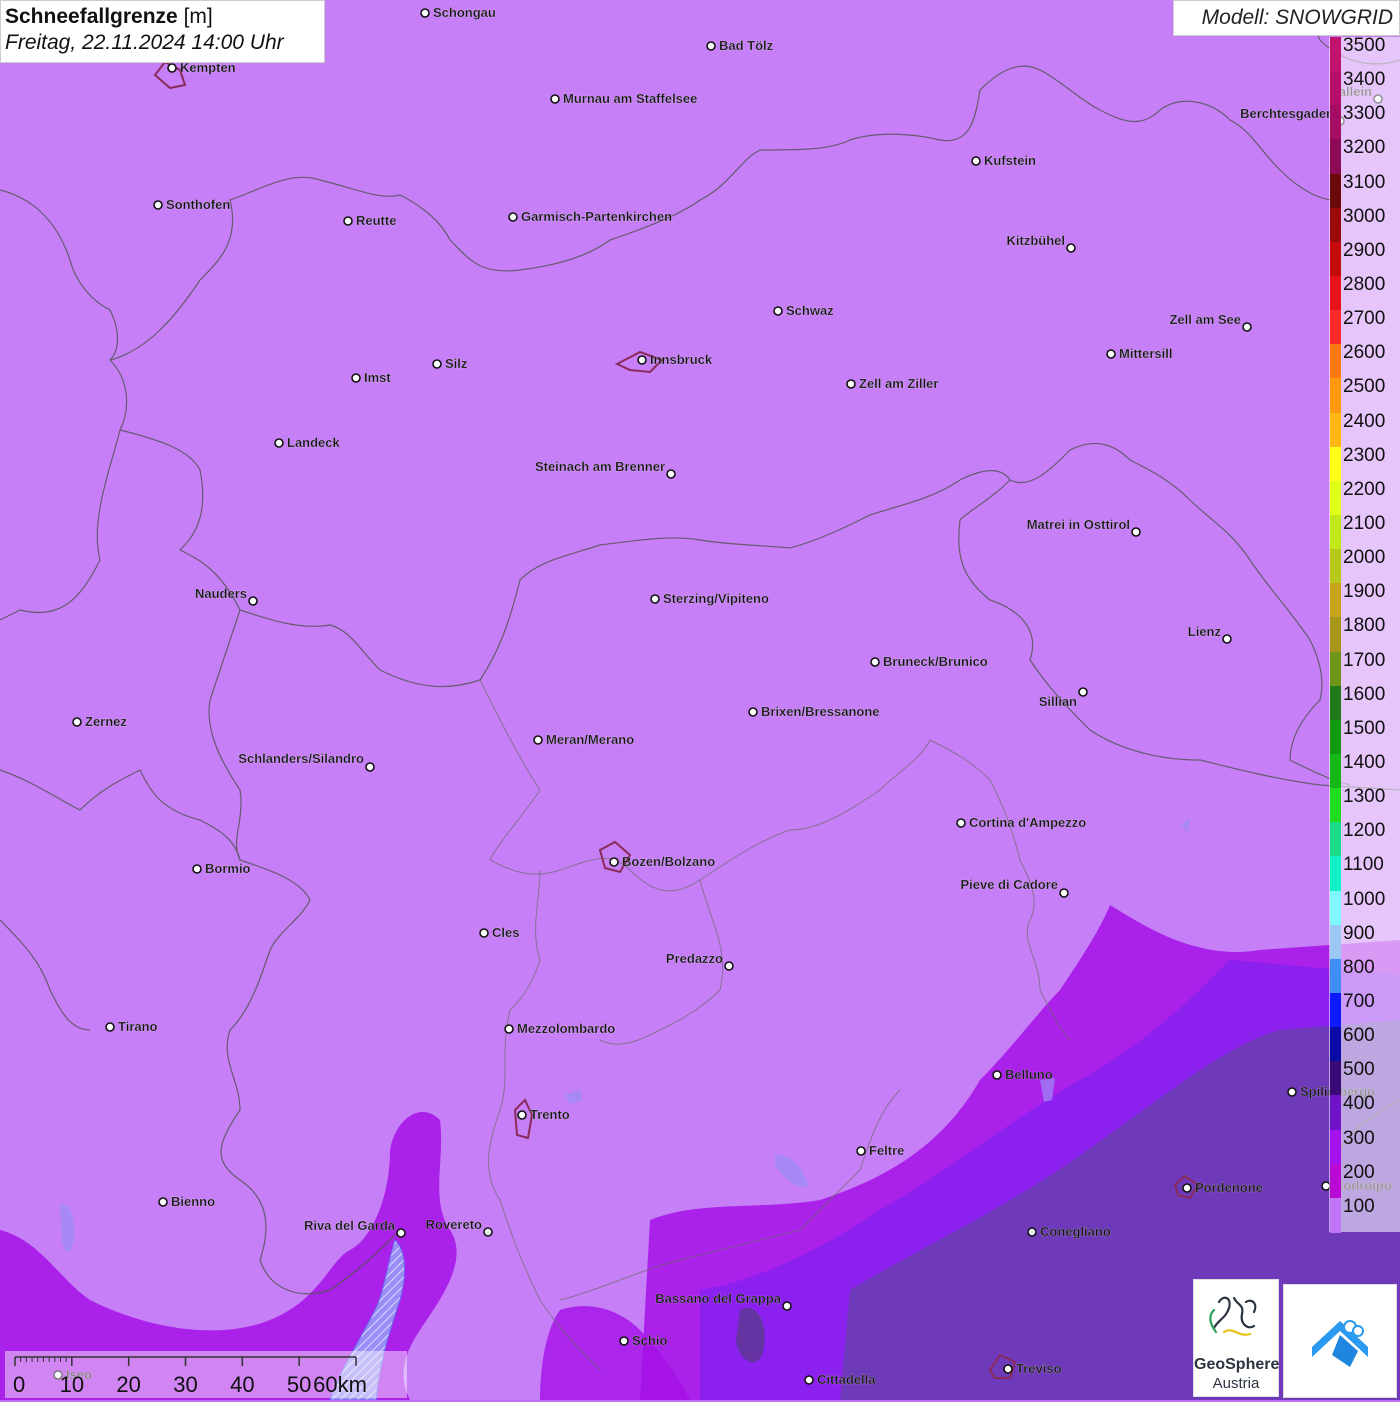  Describe the element at coordinates (1364, 353) in the screenshot. I see `legend-label: 2600` at that location.